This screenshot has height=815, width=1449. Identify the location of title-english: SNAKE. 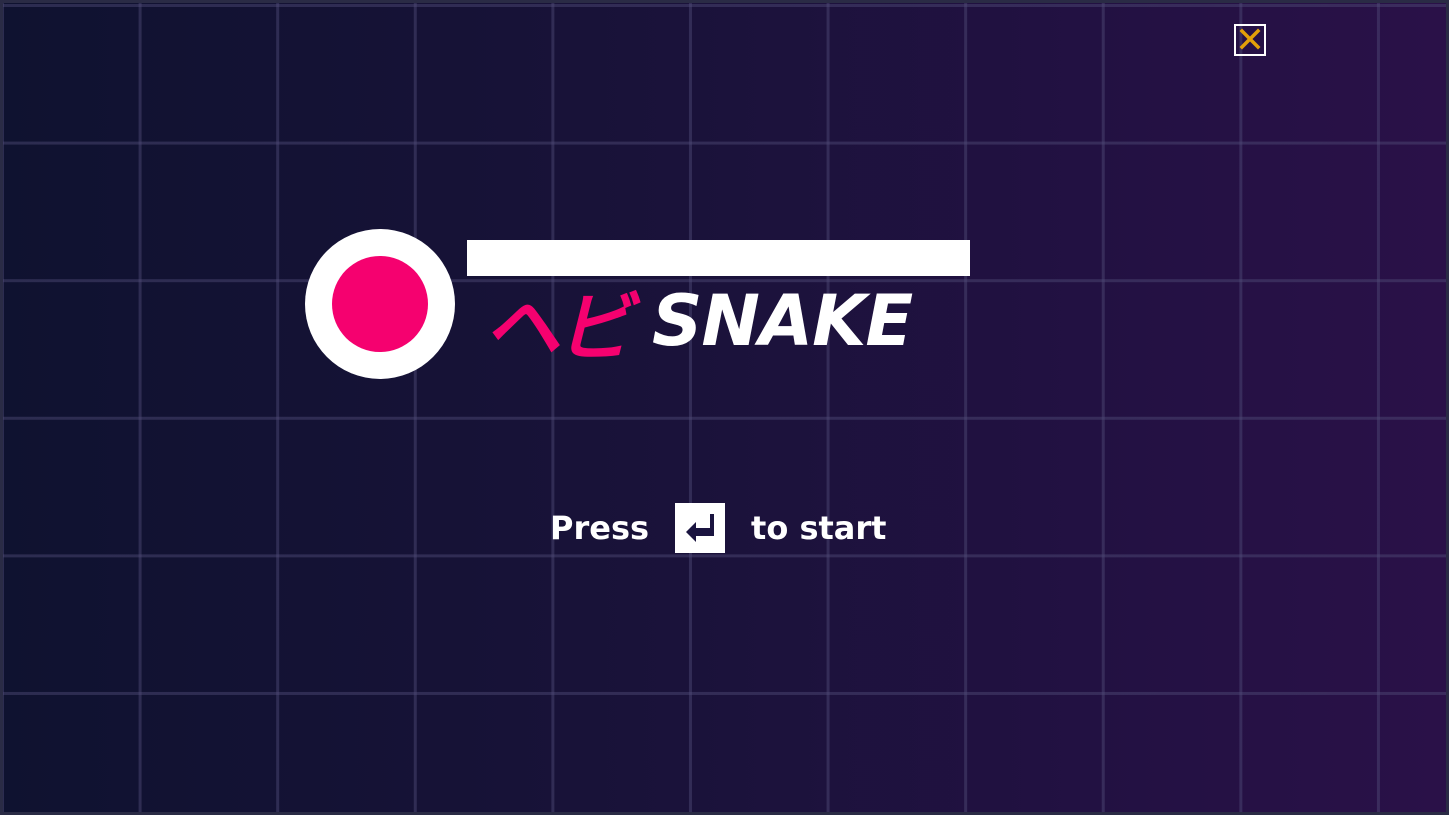
(782, 321).